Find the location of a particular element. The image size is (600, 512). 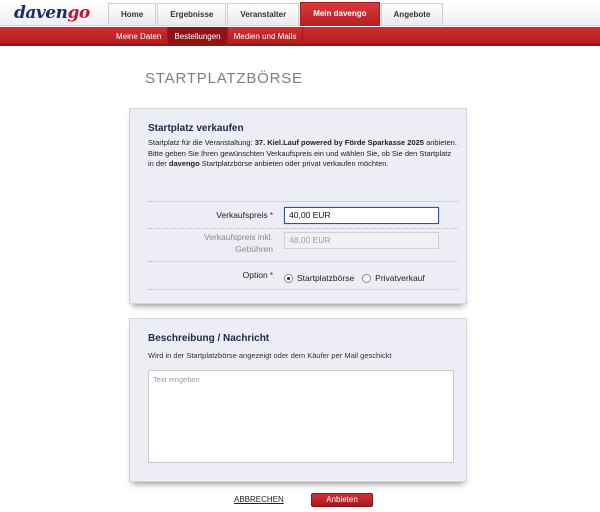

cancel-link: ABBRECHEN is located at coordinates (259, 499).